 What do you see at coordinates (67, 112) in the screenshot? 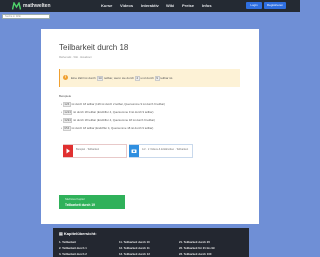
I see `example-number: 1224` at bounding box center [67, 112].